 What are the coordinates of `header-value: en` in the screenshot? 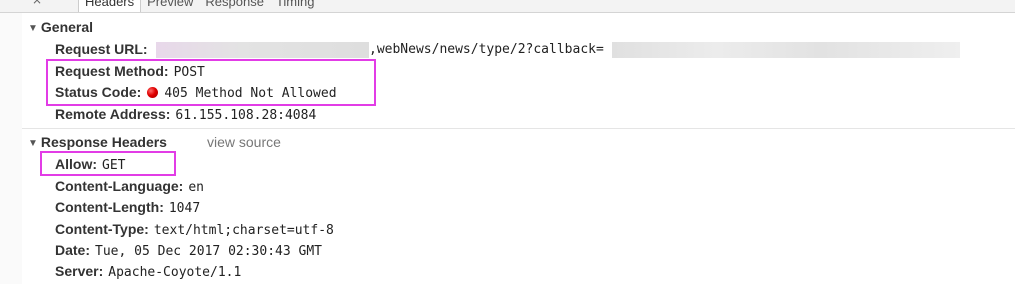 It's located at (196, 187).